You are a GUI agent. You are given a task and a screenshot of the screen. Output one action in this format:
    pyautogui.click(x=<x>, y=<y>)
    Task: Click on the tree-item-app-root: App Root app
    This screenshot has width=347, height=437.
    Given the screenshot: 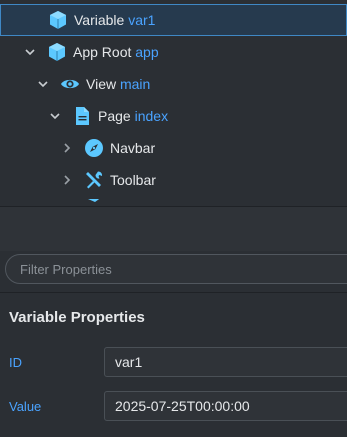 What is the action you would take?
    pyautogui.click(x=173, y=52)
    